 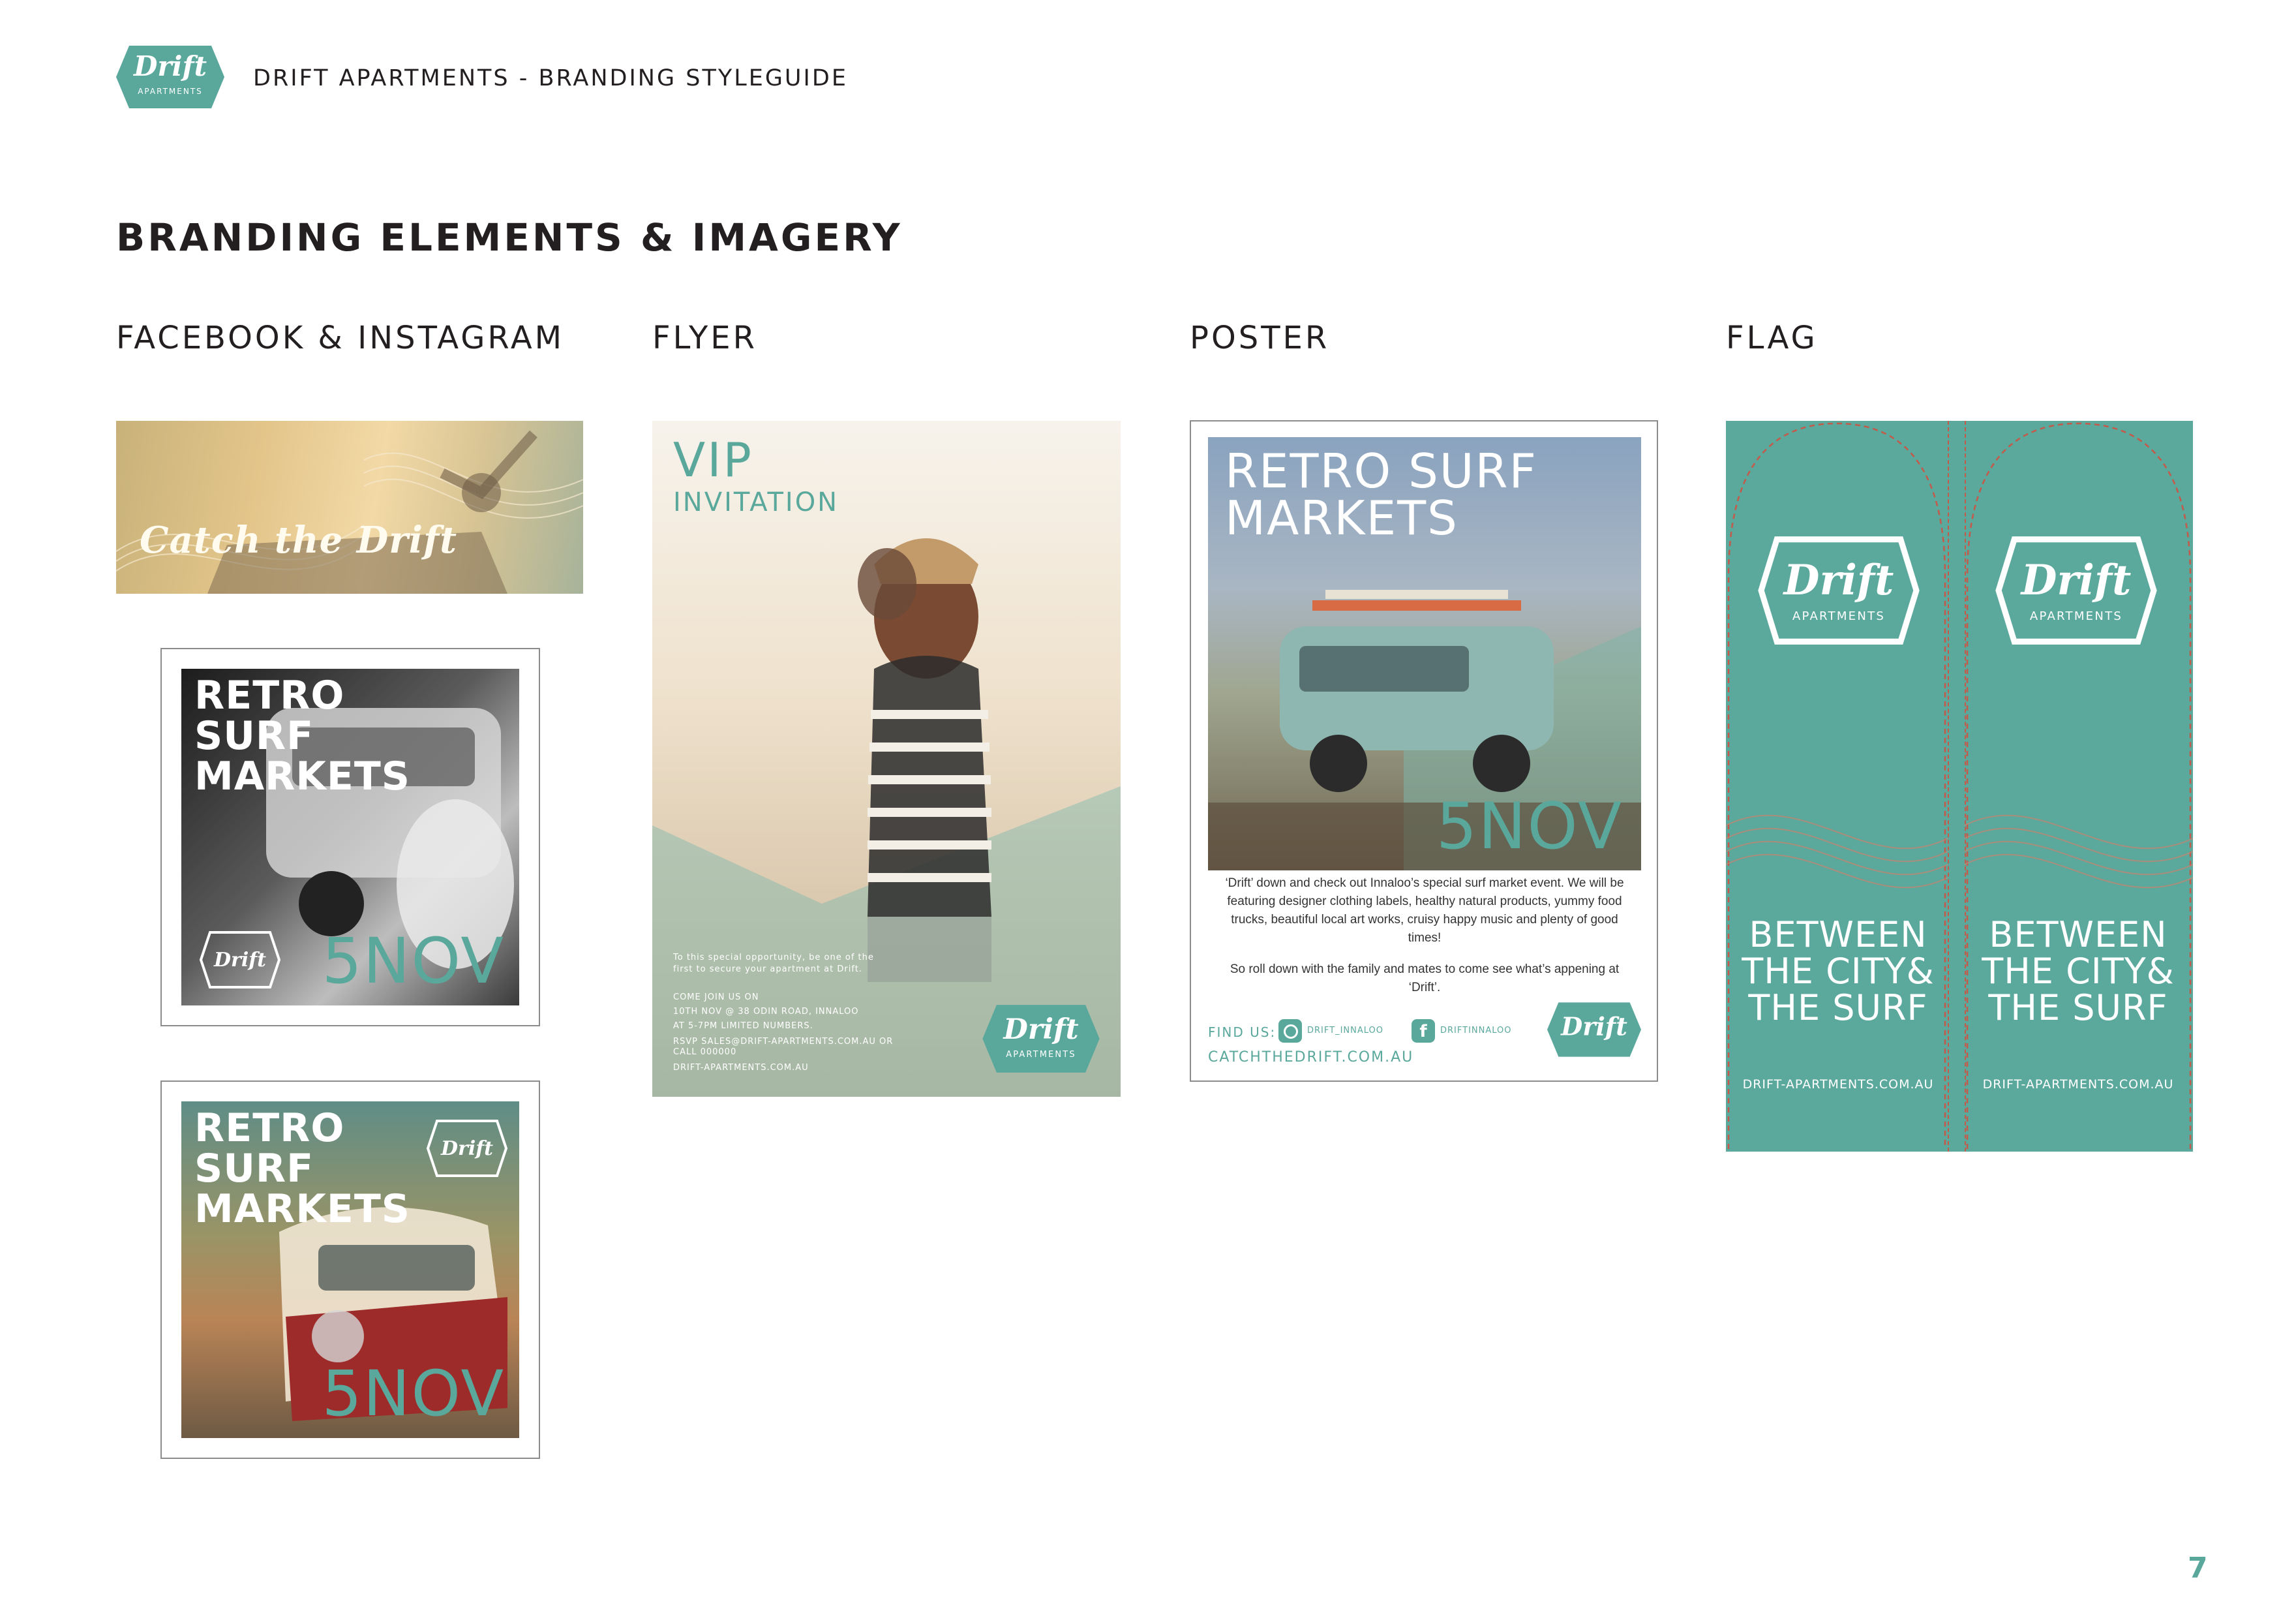 I want to click on flyer-invitation: INVITATION, so click(x=756, y=502).